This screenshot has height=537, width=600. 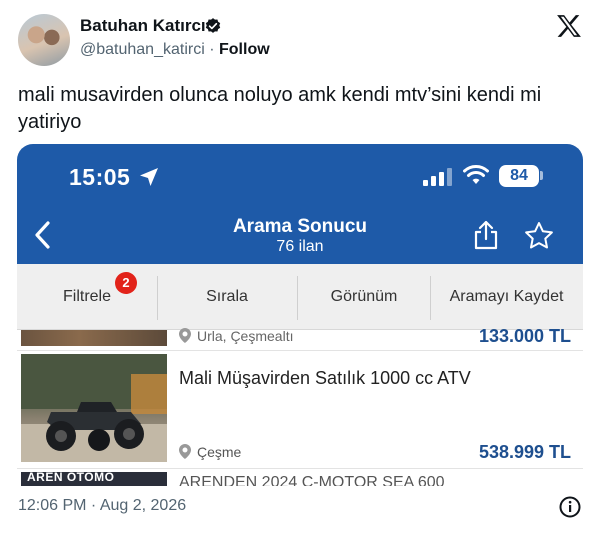 I want to click on author-handle: @batuhan_katirci, so click(x=142, y=49).